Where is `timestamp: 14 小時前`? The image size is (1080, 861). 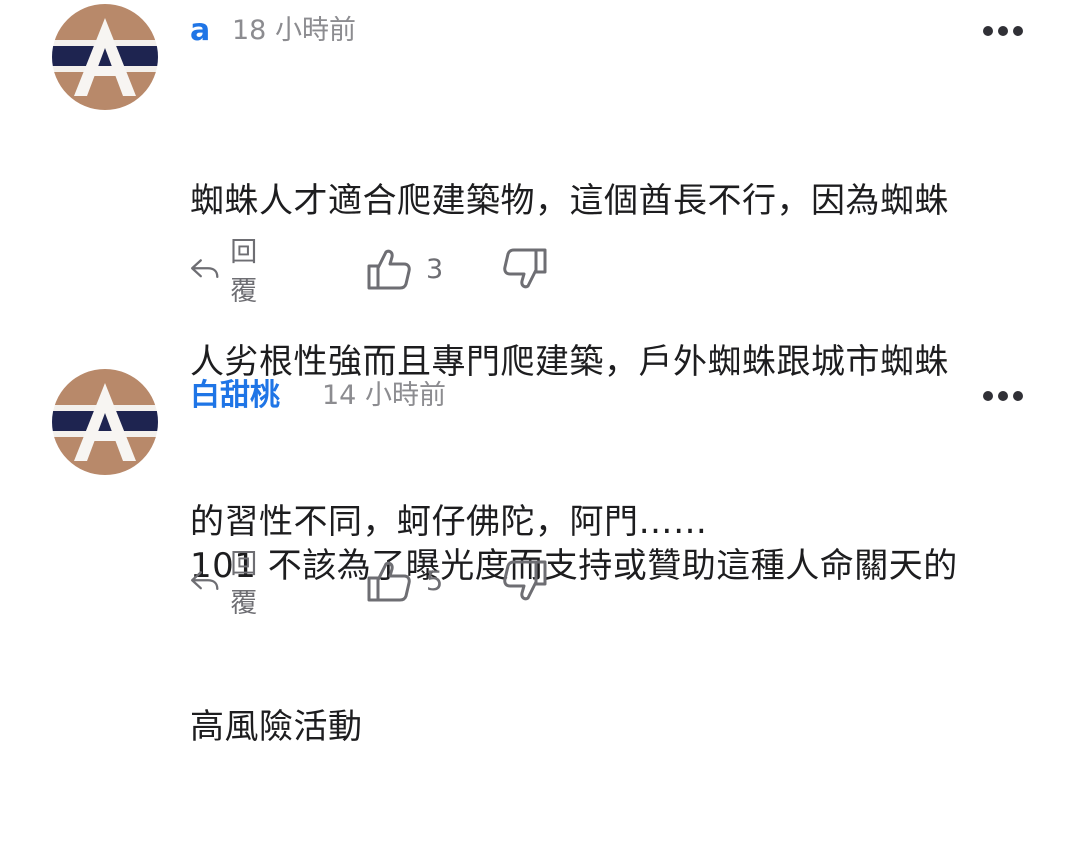
timestamp: 14 小時前 is located at coordinates (384, 395).